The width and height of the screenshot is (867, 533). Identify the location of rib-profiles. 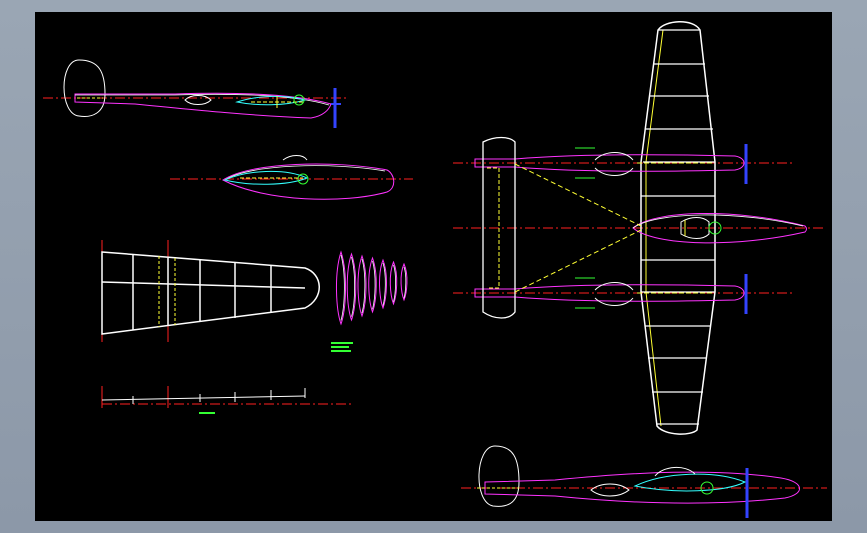
(371, 288).